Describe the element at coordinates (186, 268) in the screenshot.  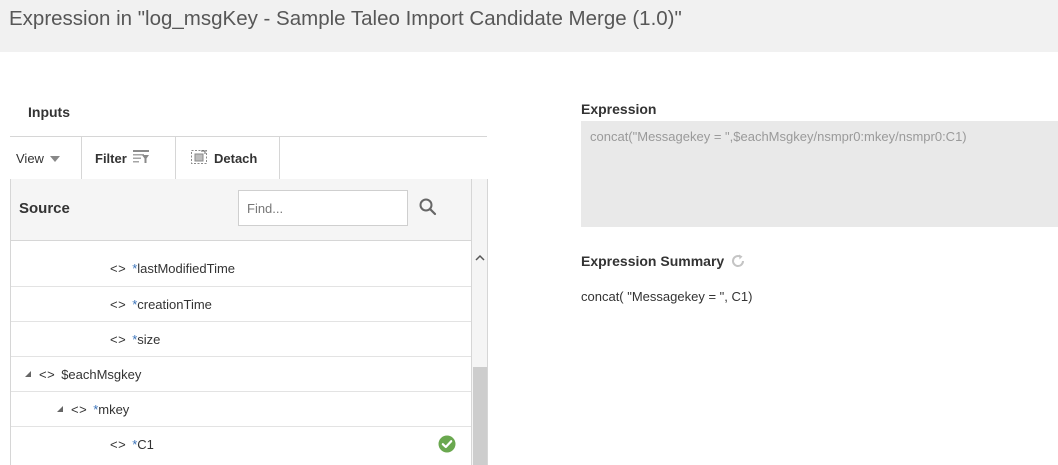
I see `tree-node-label: lastModifiedTime` at that location.